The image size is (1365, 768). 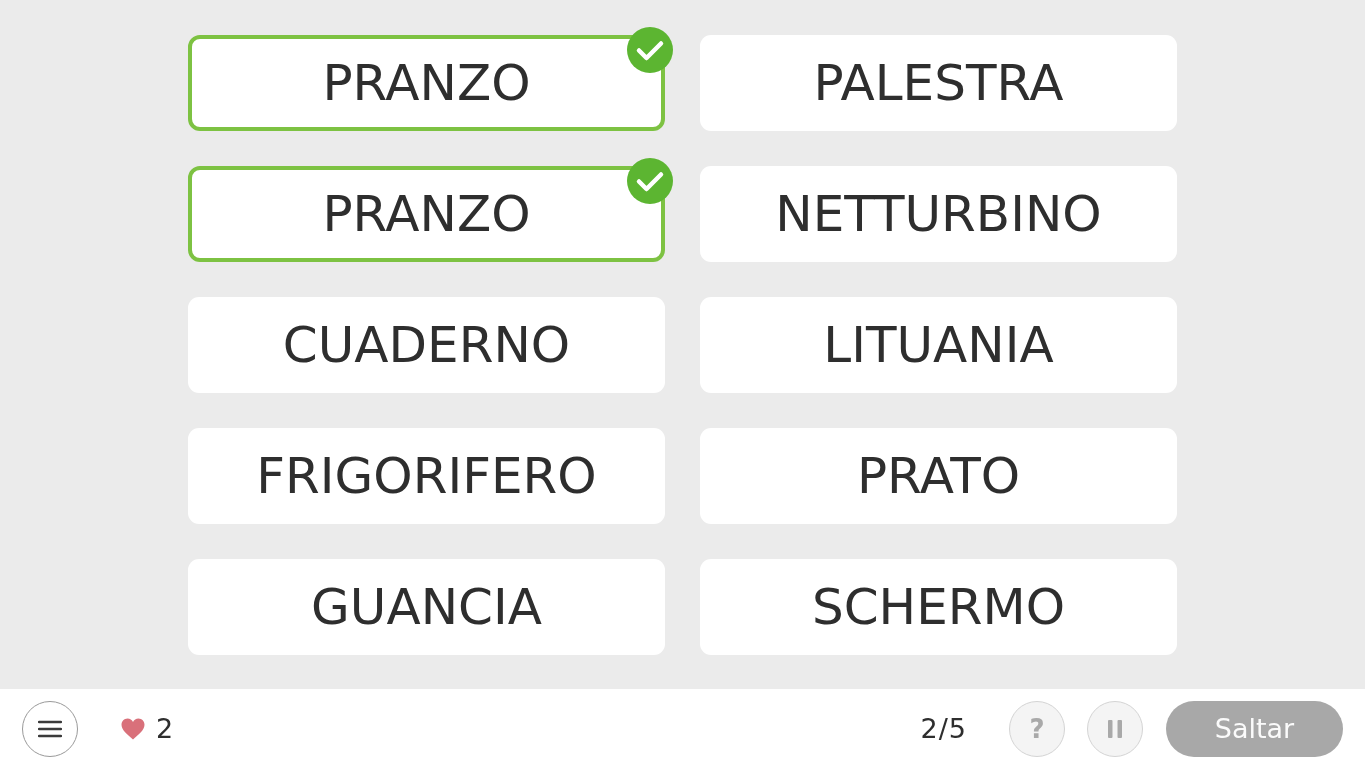 I want to click on word-card: PRATO, so click(x=938, y=476).